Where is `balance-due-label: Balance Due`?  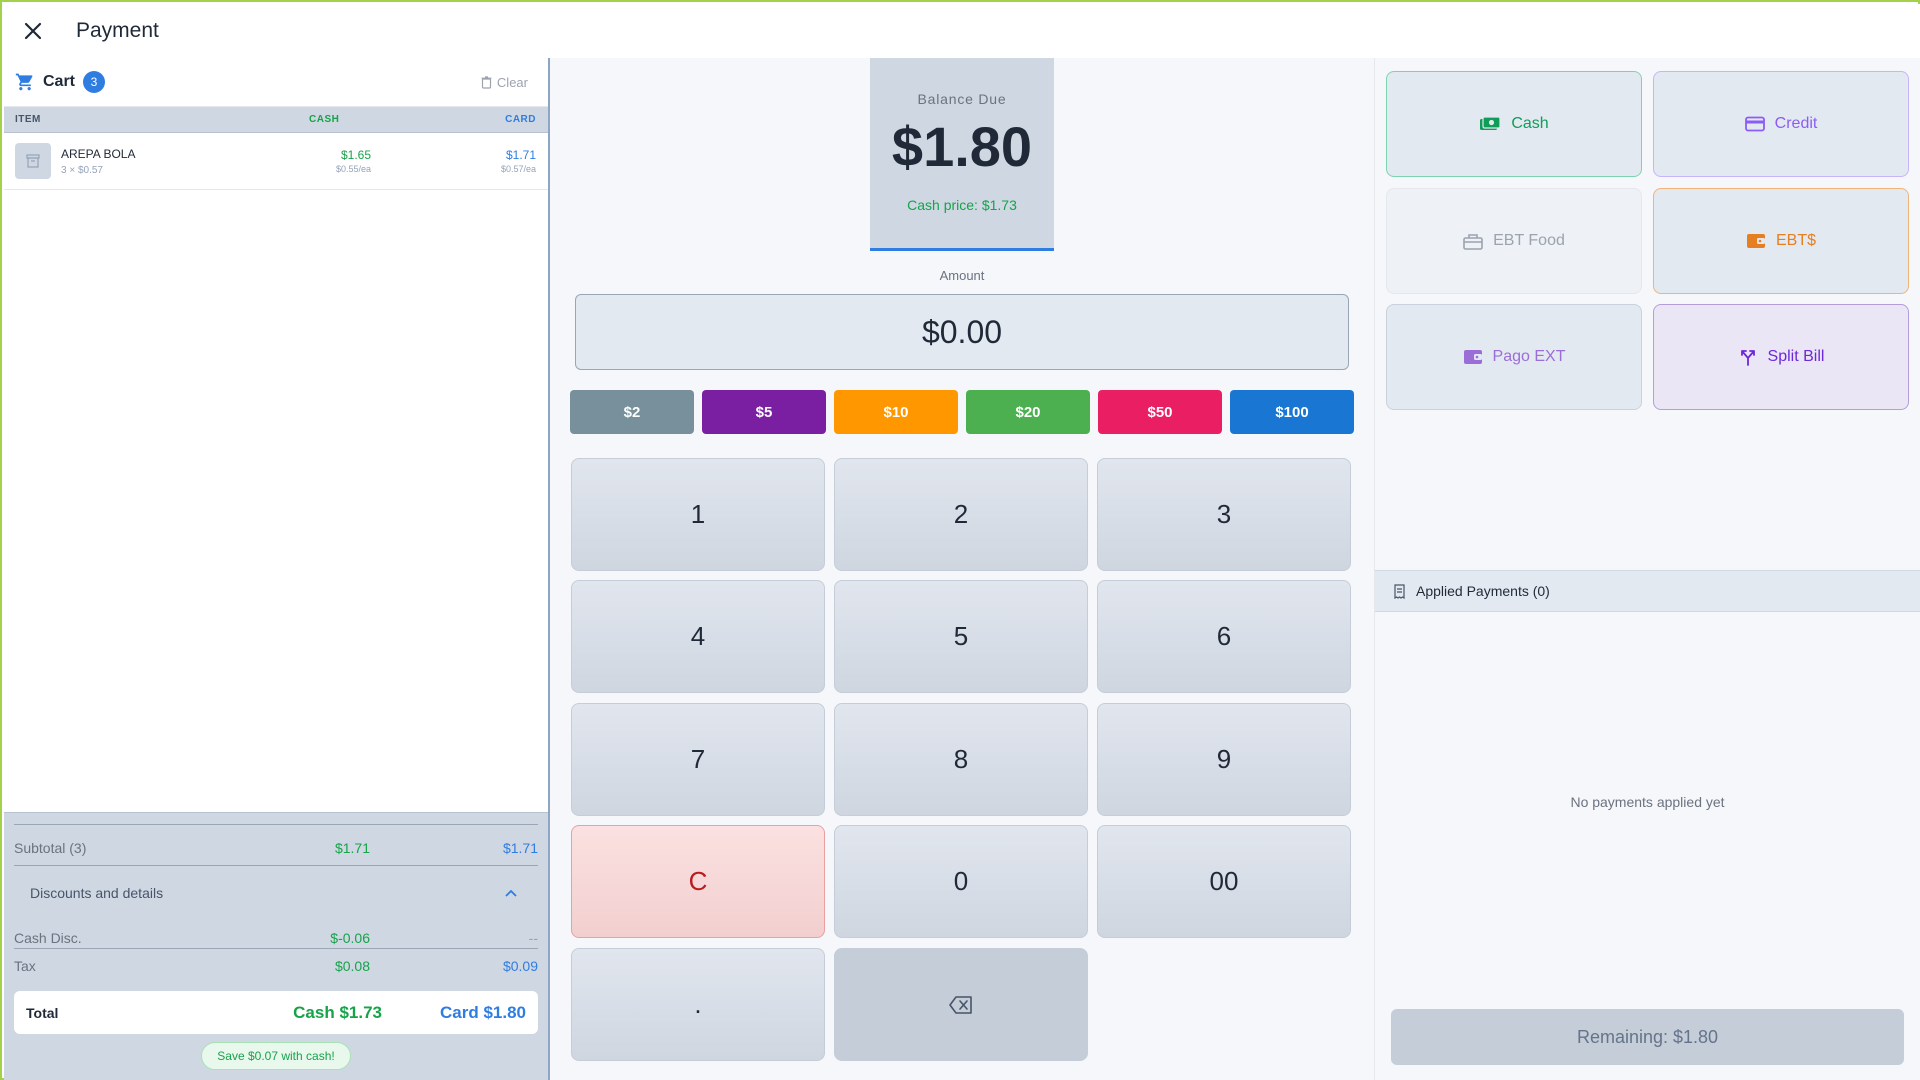 balance-due-label: Balance Due is located at coordinates (962, 99).